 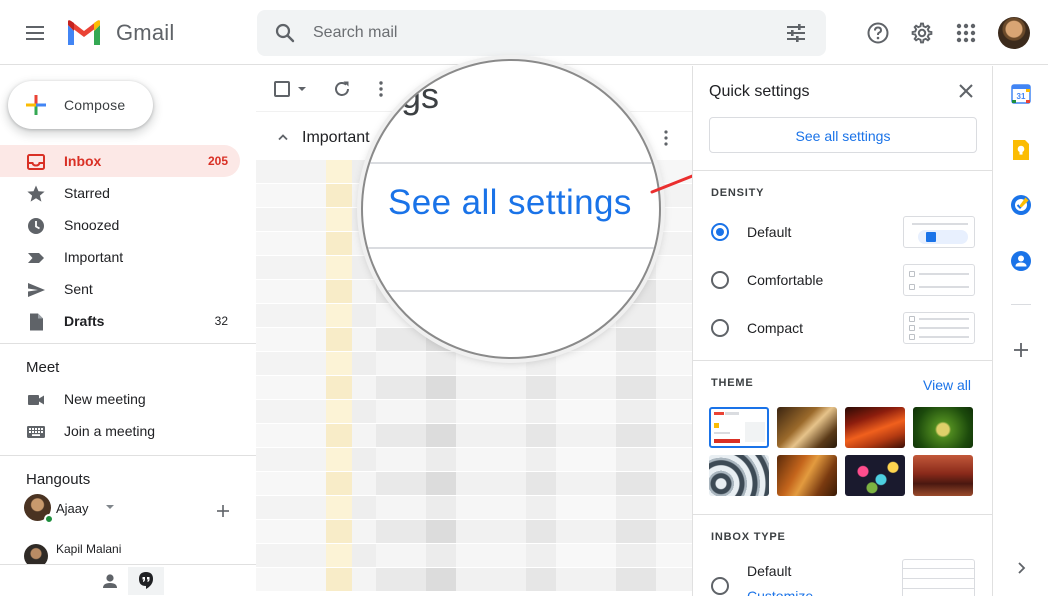 What do you see at coordinates (146, 581) in the screenshot?
I see `hangouts-chat-icon` at bounding box center [146, 581].